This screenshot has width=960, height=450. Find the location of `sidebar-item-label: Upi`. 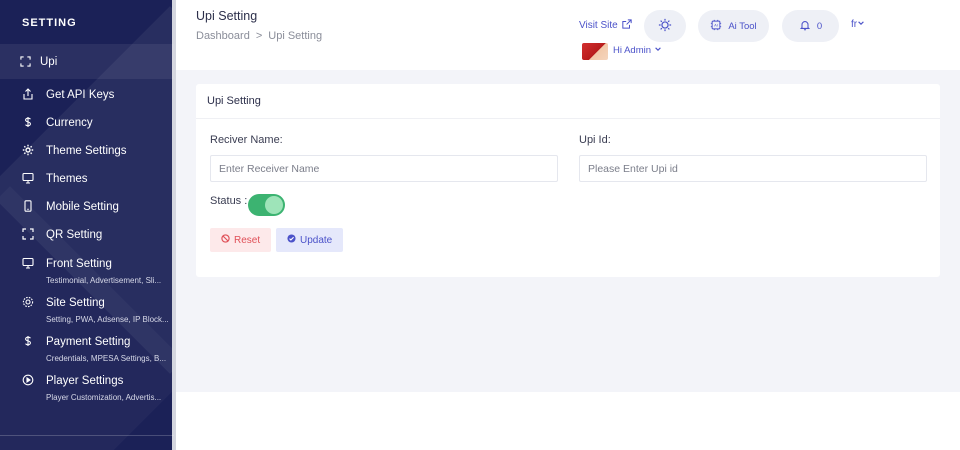

sidebar-item-label: Upi is located at coordinates (49, 61).